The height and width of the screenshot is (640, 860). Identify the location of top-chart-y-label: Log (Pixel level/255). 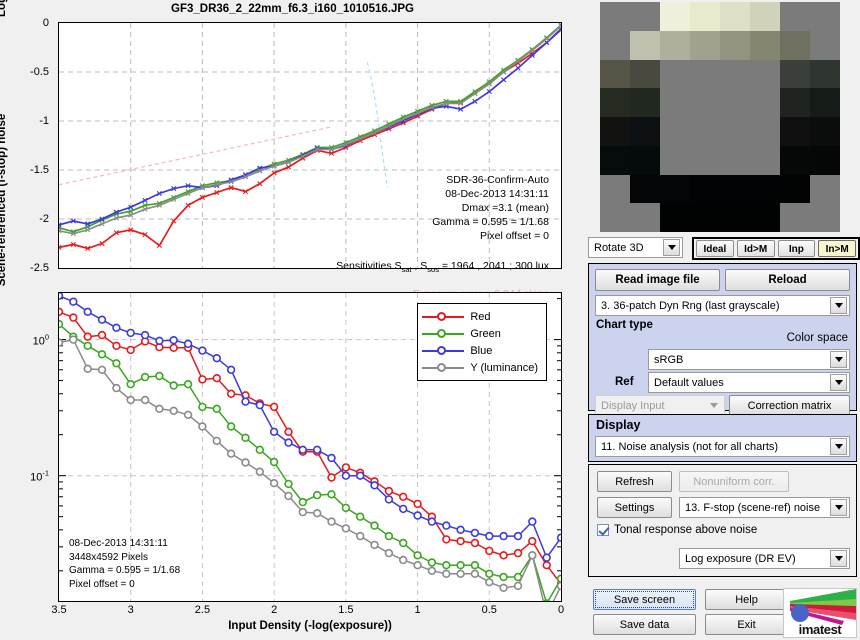
(4, 26).